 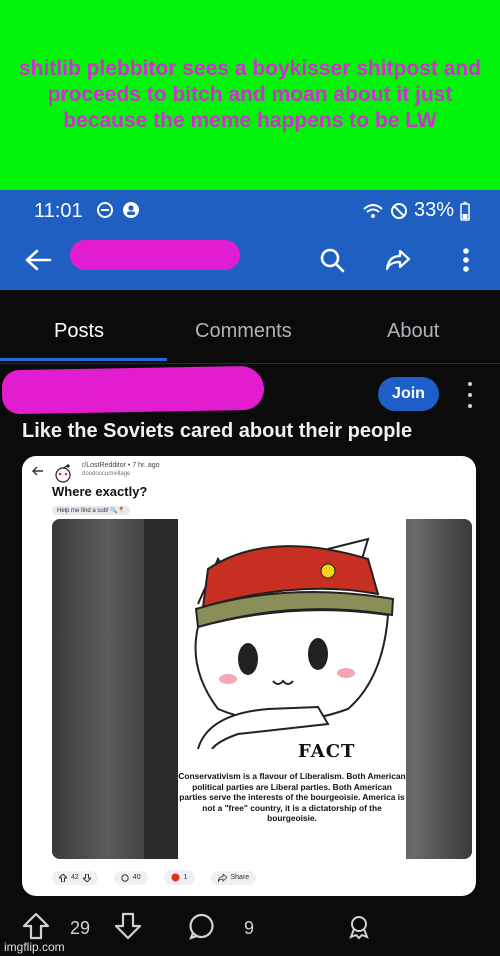 I want to click on active-tab-indicator, so click(x=83, y=359).